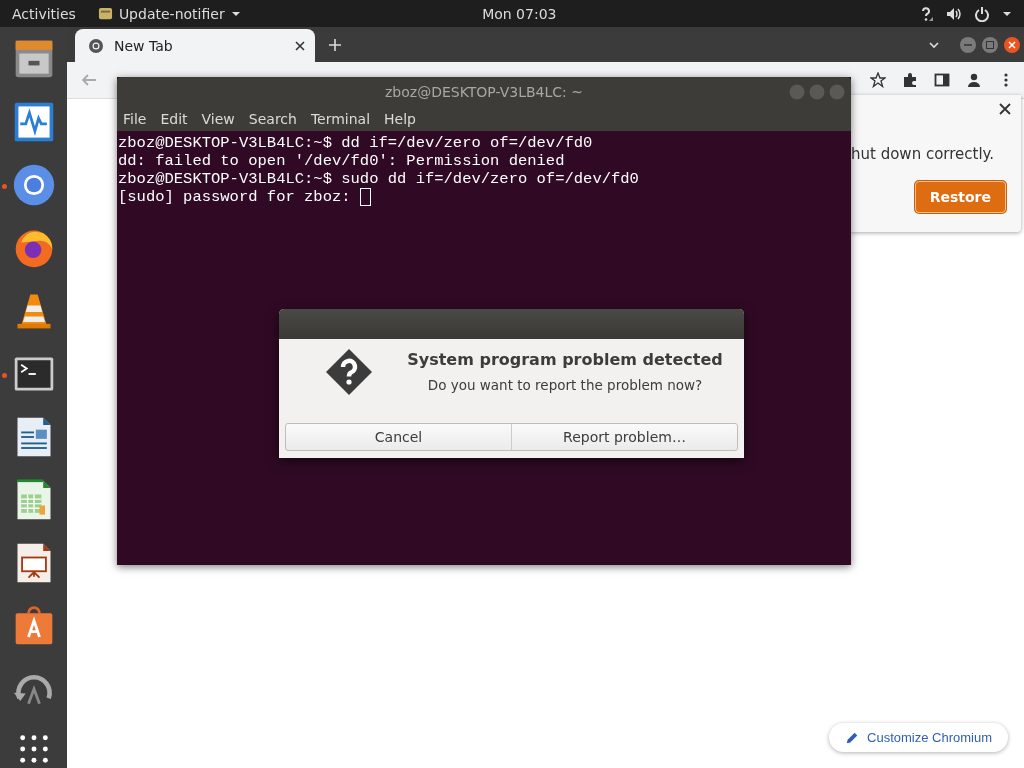 This screenshot has height=768, width=1024. I want to click on menu-item: Search, so click(272, 119).